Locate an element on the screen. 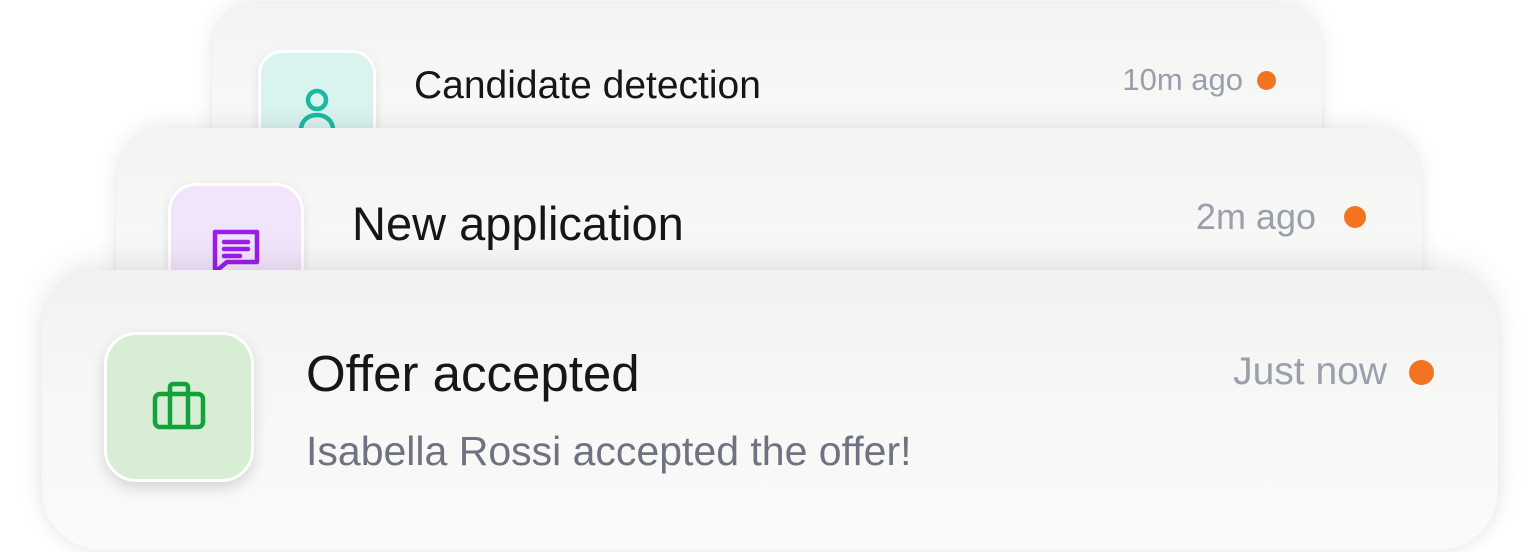 The image size is (1540, 552). notification-meta: 2m ago is located at coordinates (1281, 217).